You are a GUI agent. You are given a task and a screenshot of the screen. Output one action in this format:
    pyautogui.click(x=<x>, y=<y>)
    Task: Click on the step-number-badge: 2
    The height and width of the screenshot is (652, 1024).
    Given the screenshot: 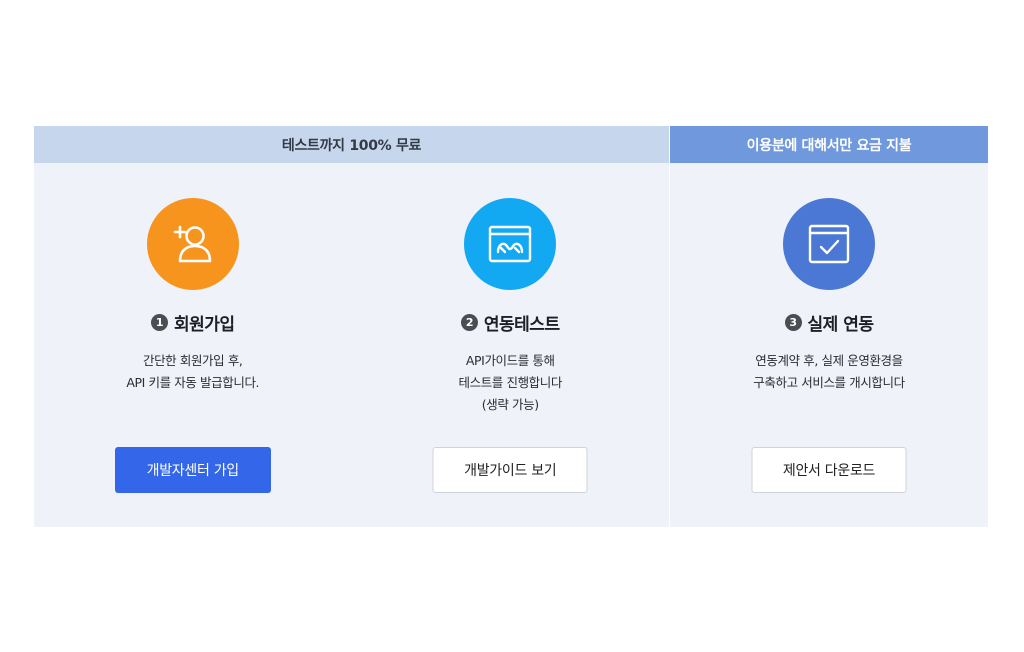 What is the action you would take?
    pyautogui.click(x=469, y=322)
    